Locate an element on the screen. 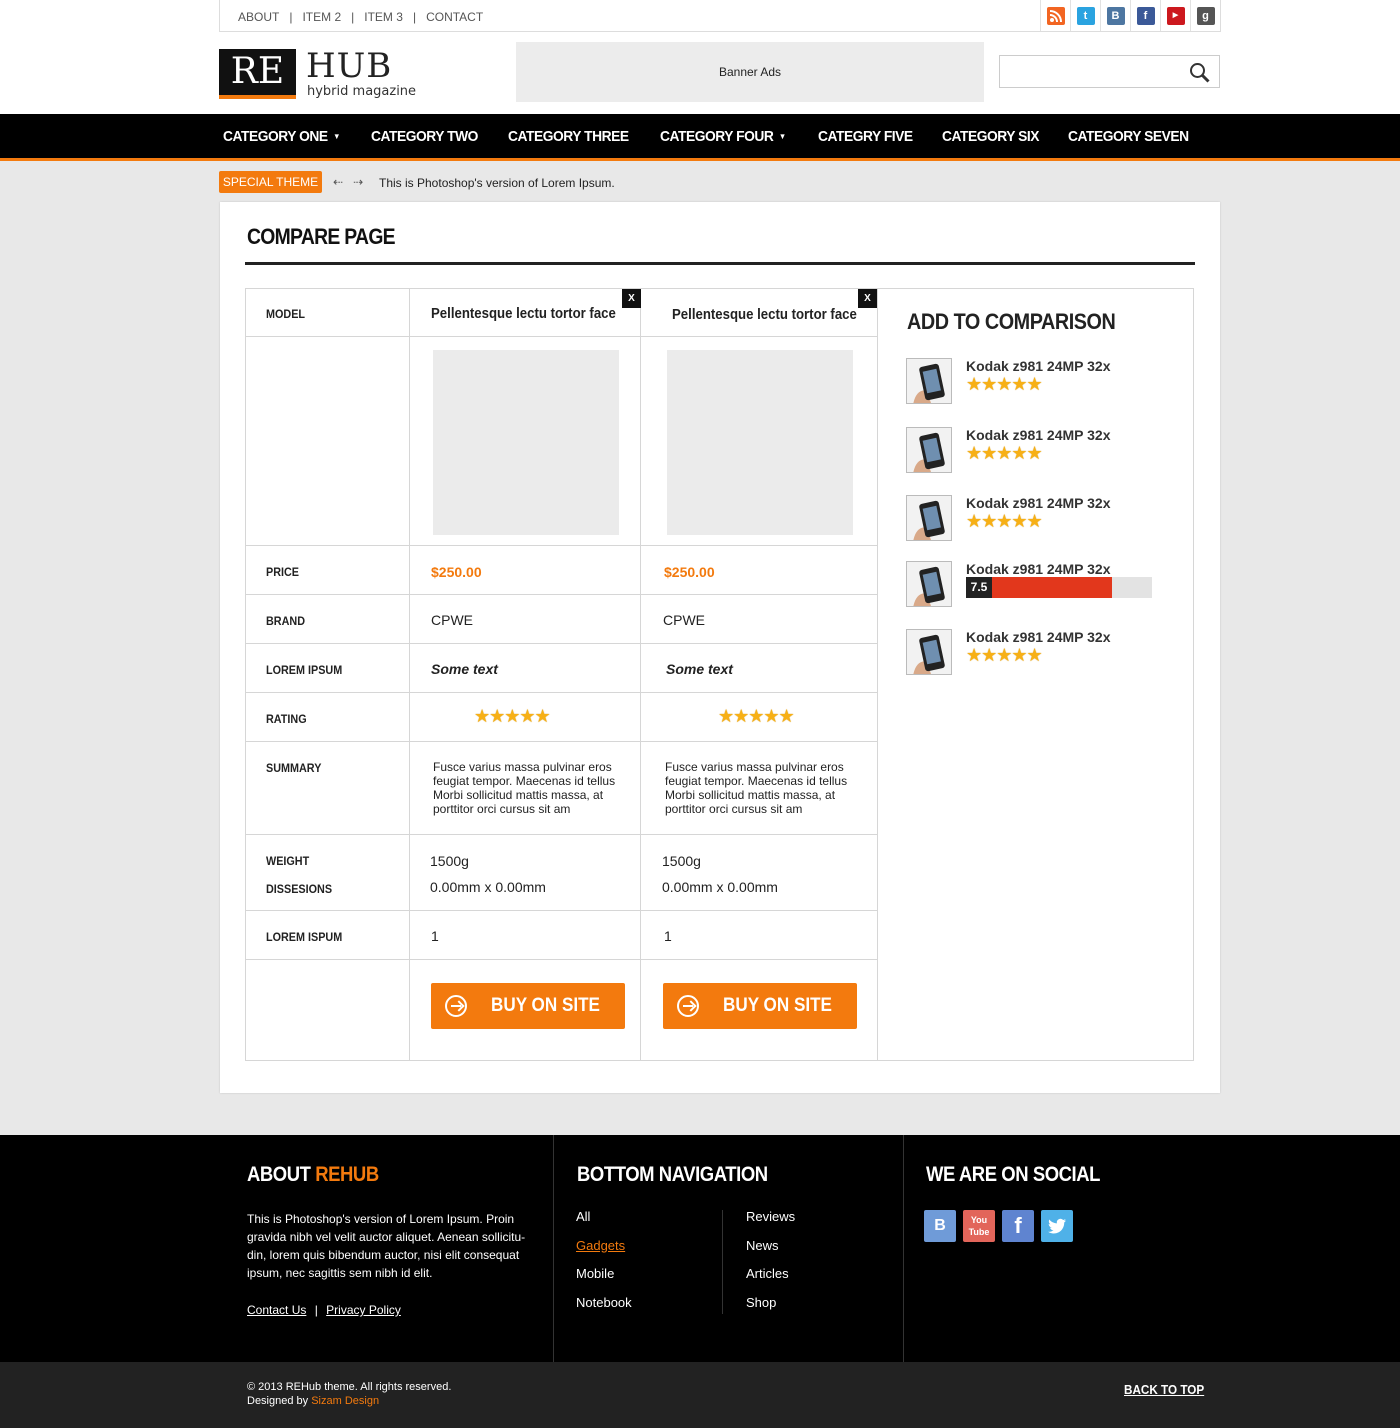 The image size is (1400, 1428). designer-link: Sizam Design is located at coordinates (345, 1401).